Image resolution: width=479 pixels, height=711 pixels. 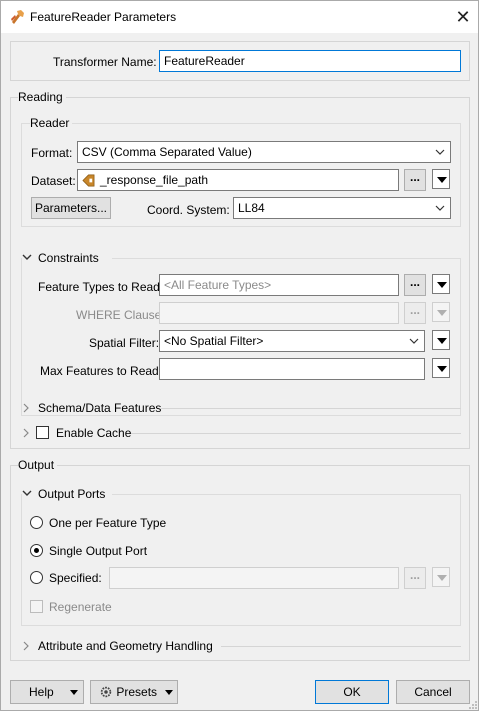 What do you see at coordinates (433, 692) in the screenshot?
I see `cancel-button: Cancel` at bounding box center [433, 692].